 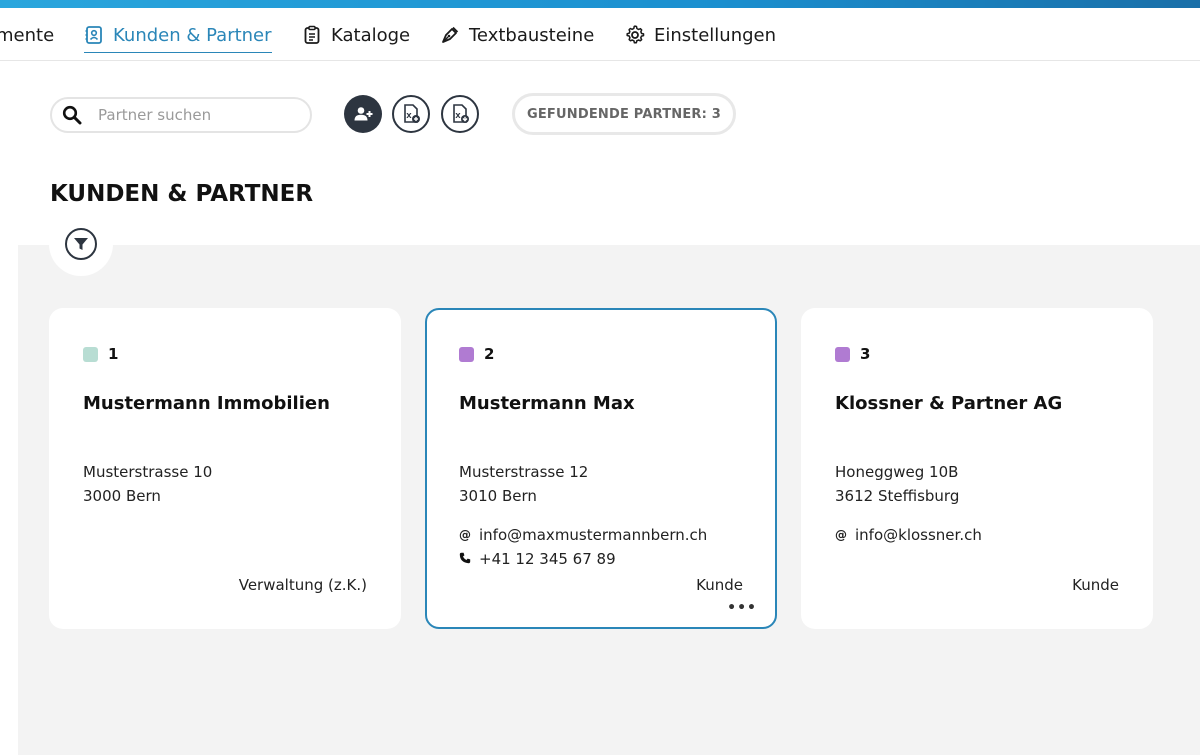 I want to click on partner-email: @ info@klossner.ch, so click(x=908, y=535).